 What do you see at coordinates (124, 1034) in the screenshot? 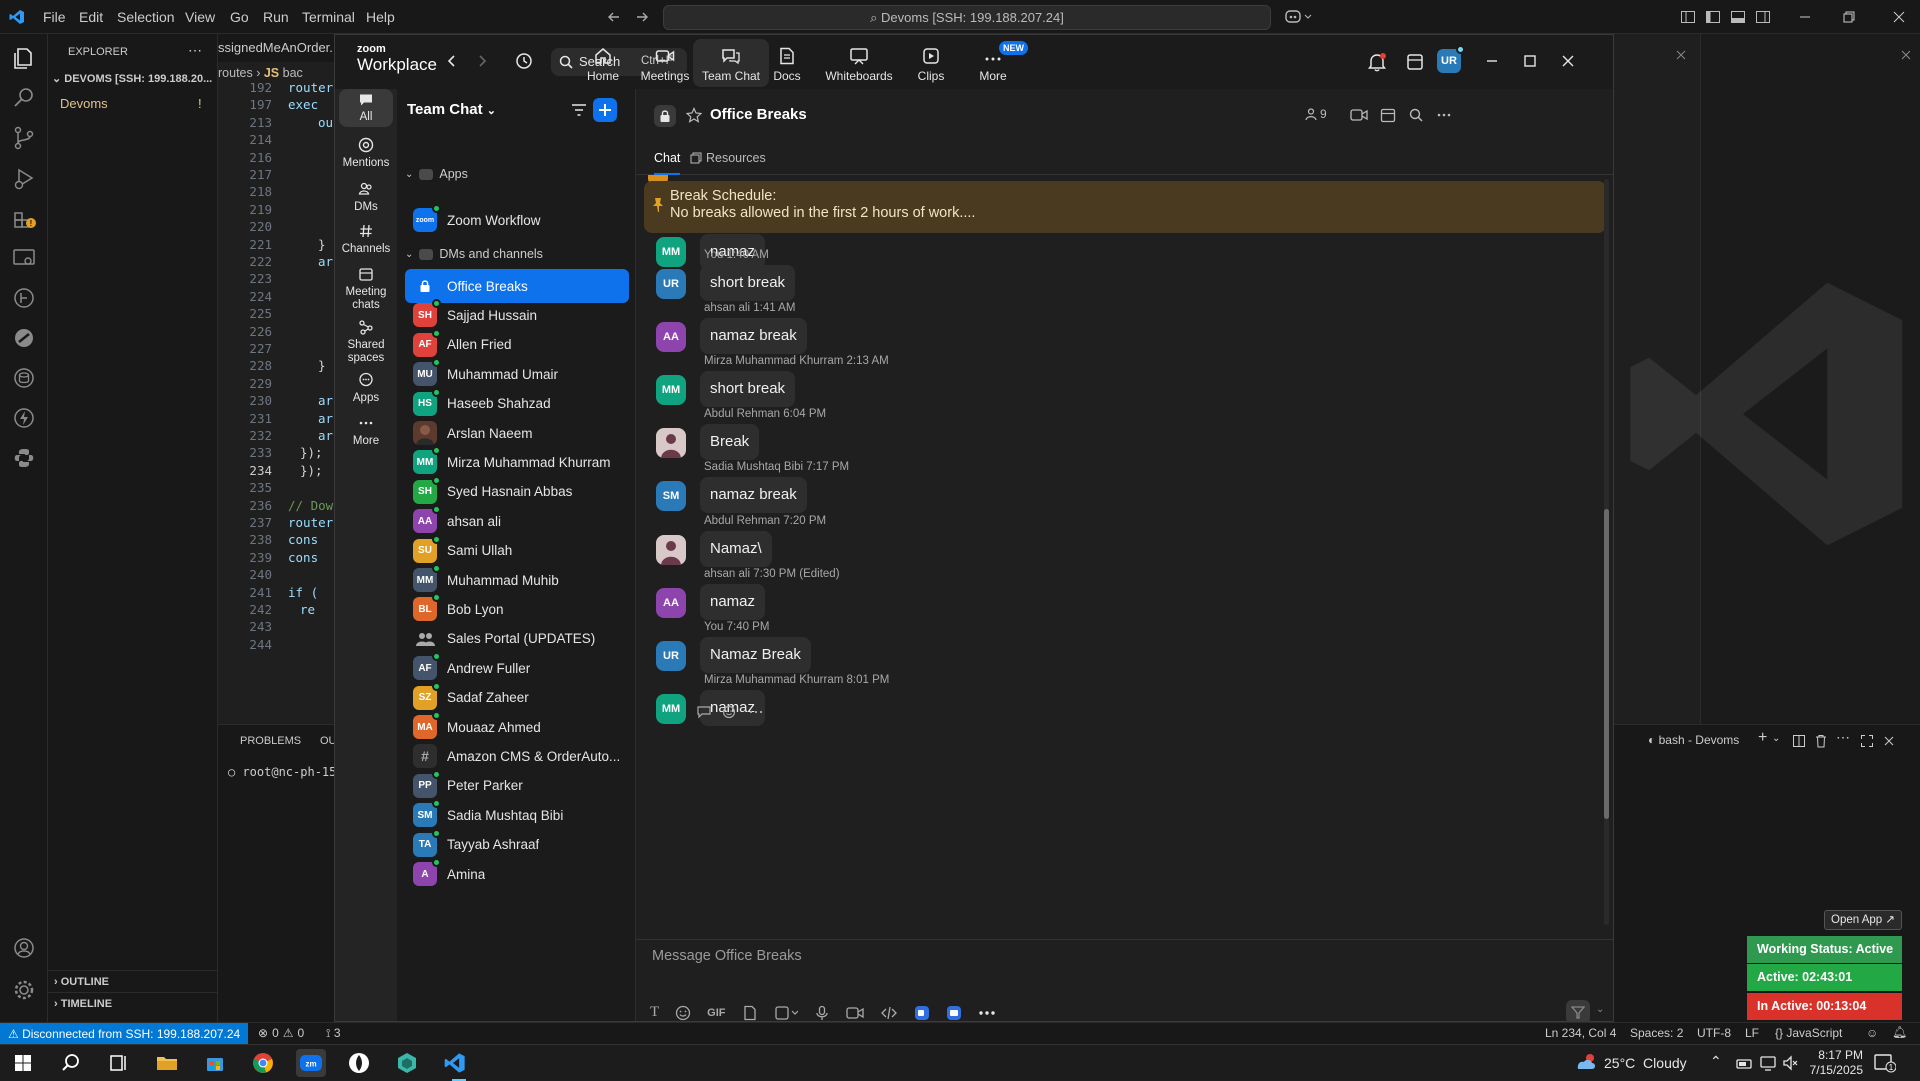
I see `remote-status: ⚠ Disconnected from SSH: 199.188.207.24` at bounding box center [124, 1034].